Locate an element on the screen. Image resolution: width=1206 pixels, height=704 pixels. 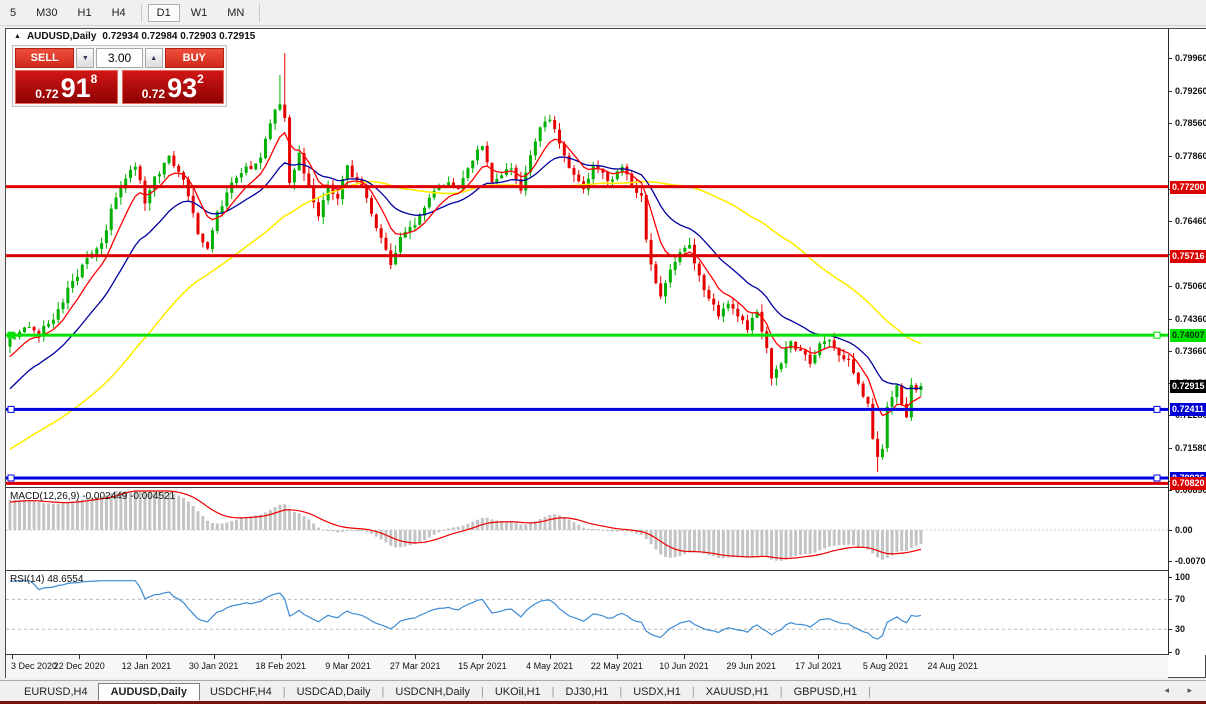
price-level-badge-0.74007: 0.74007 is located at coordinates (1188, 336).